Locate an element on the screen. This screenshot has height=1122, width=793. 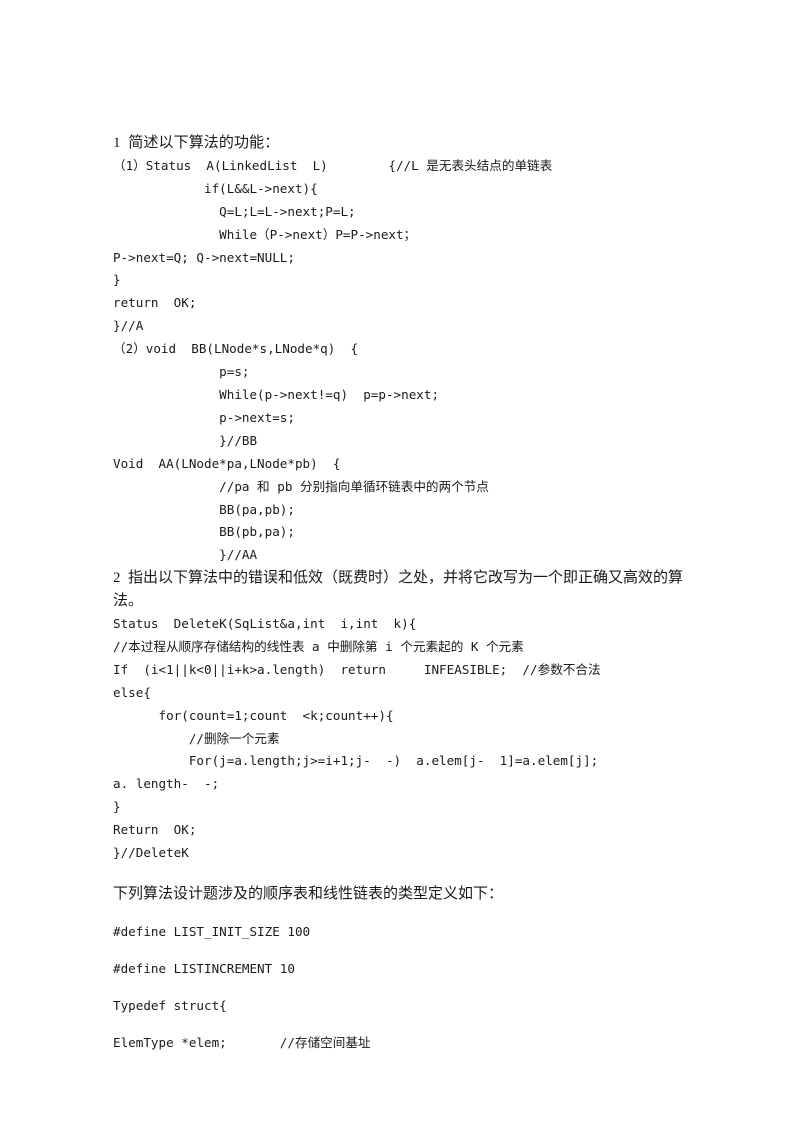
code-line-text: if(L&&L->next){ is located at coordinates (215, 188).